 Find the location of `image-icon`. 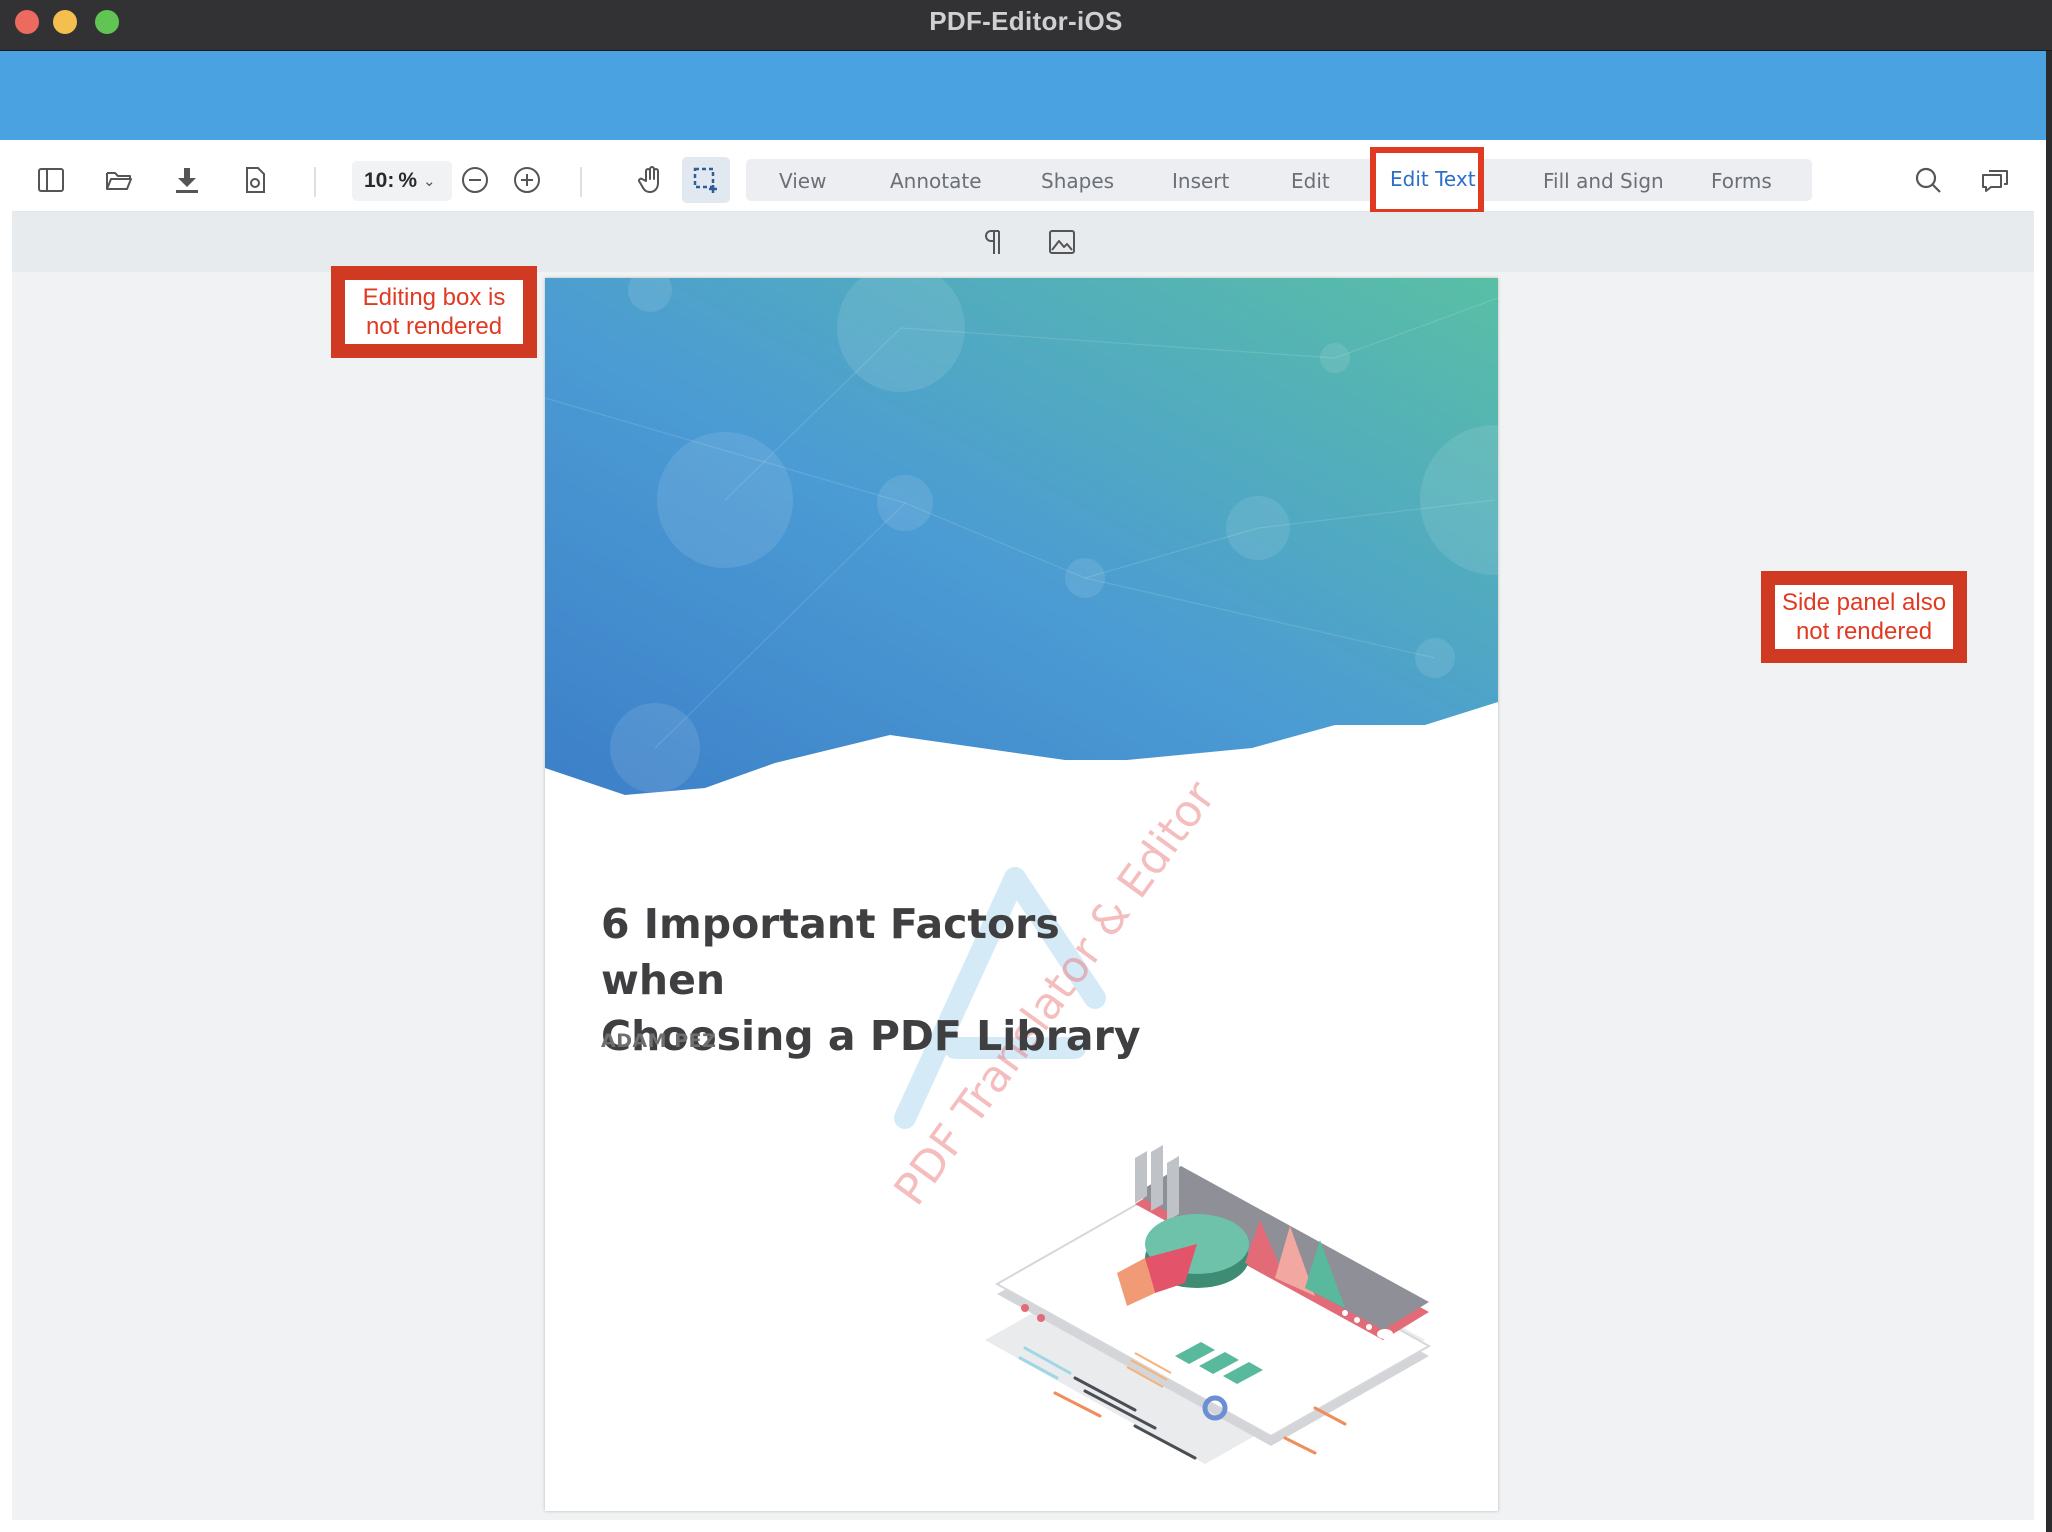

image-icon is located at coordinates (1062, 242).